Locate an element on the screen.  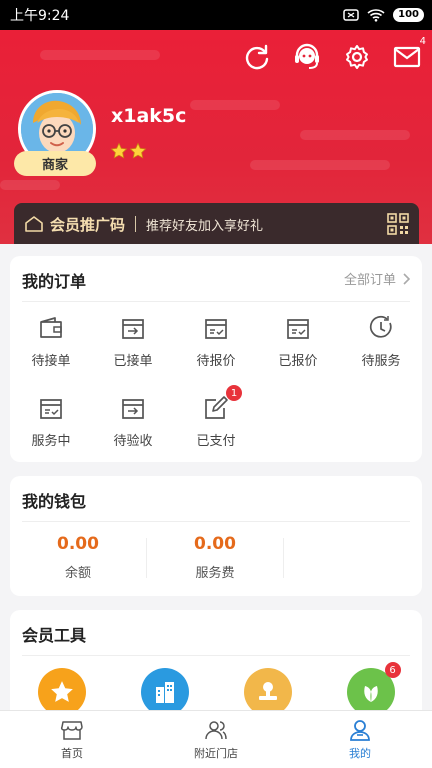
wallet-divider is located at coordinates (283, 558).